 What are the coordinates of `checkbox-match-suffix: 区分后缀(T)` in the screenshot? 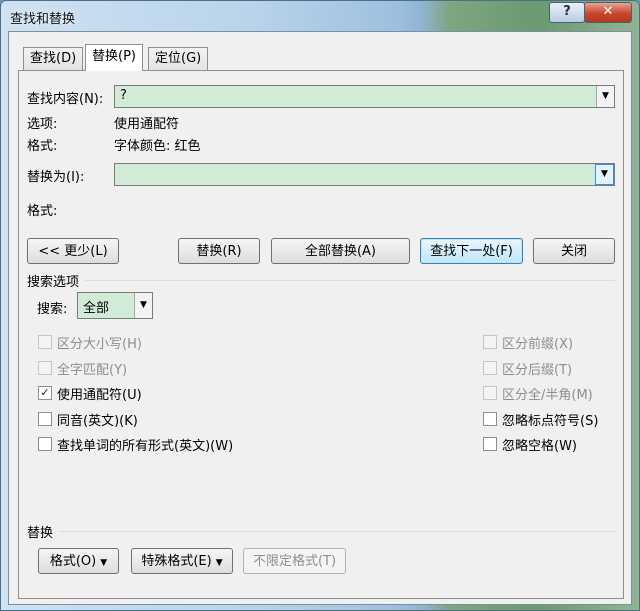 It's located at (548, 368).